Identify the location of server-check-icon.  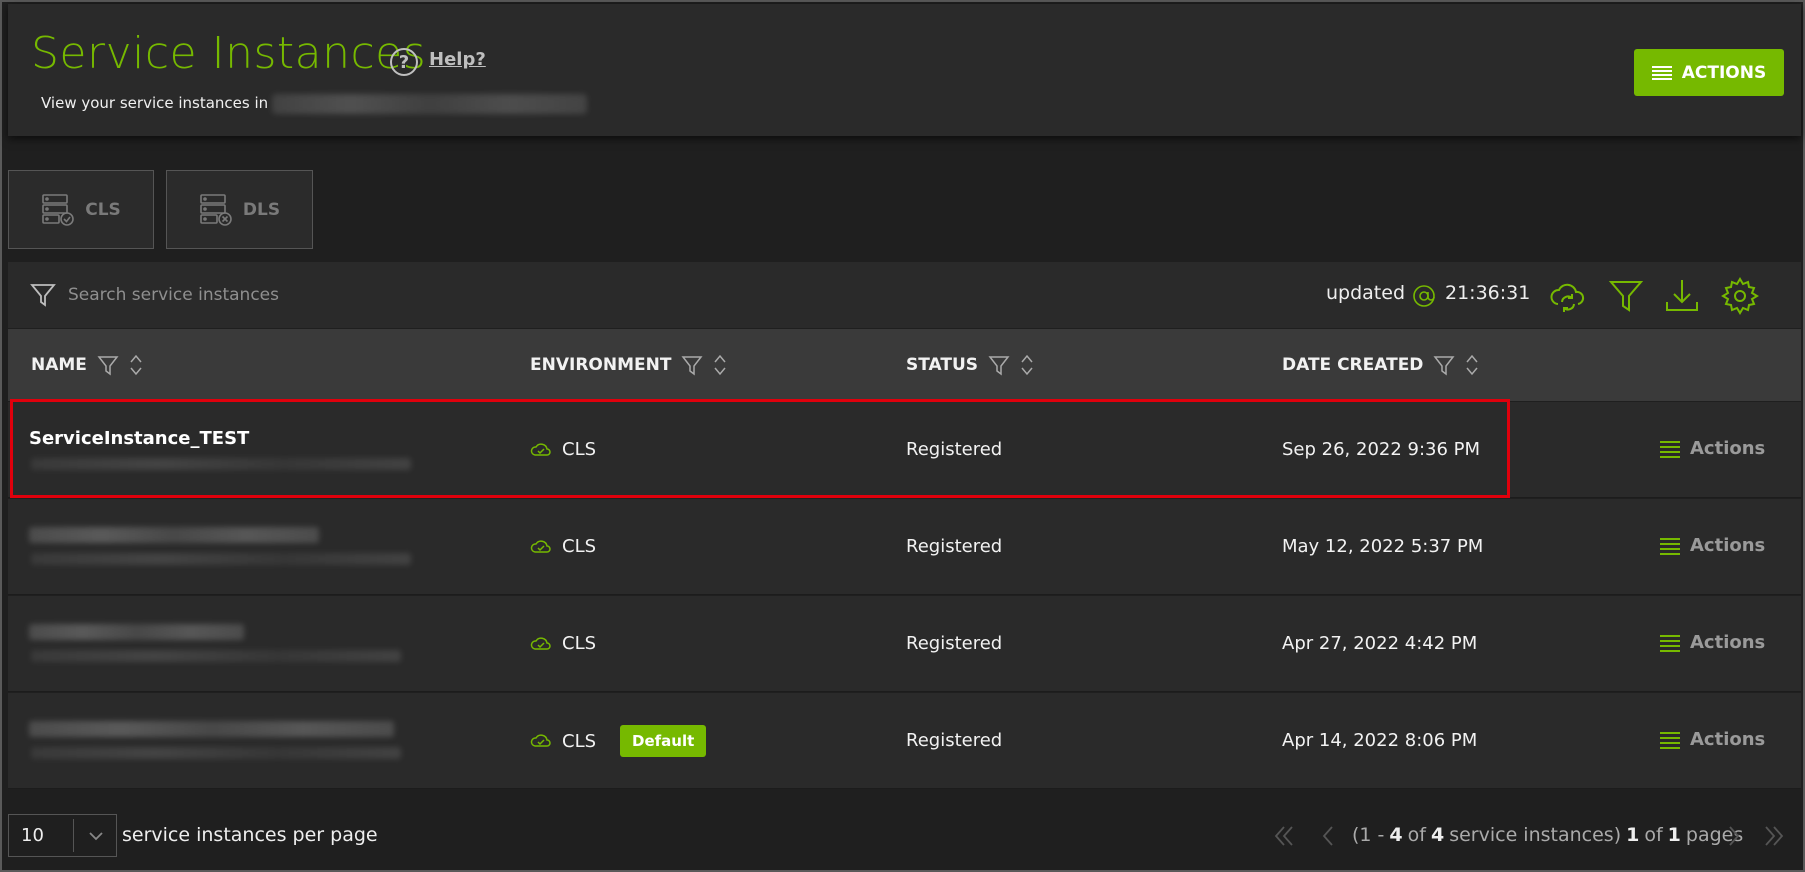
(58, 209).